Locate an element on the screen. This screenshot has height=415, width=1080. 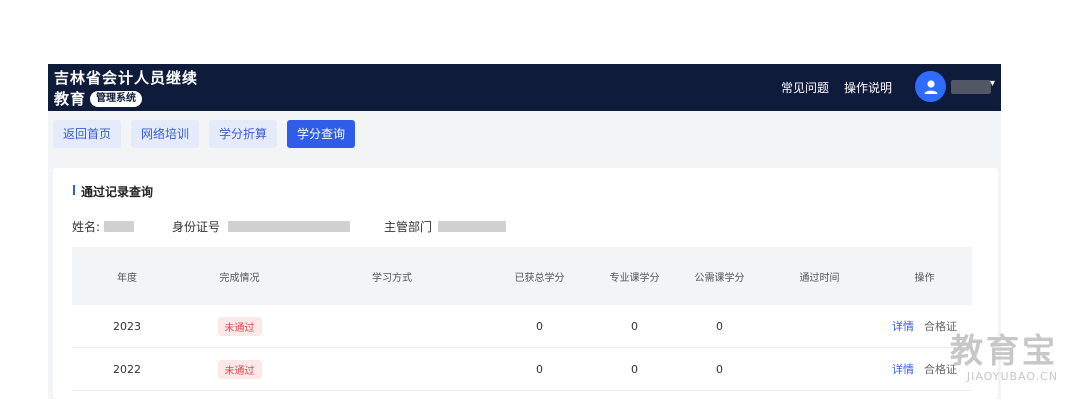
name-value-redacted is located at coordinates (119, 226).